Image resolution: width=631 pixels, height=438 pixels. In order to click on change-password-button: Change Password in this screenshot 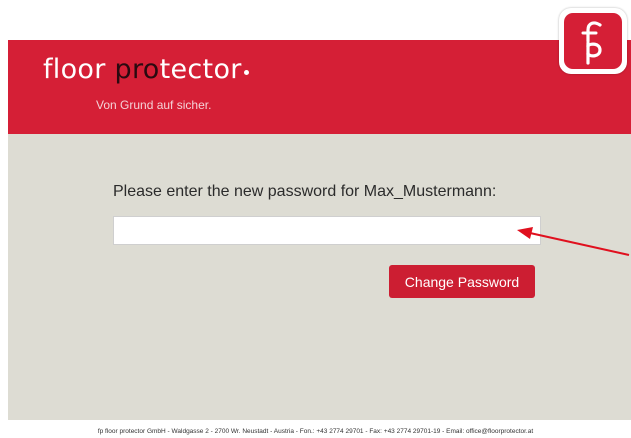, I will do `click(462, 281)`.